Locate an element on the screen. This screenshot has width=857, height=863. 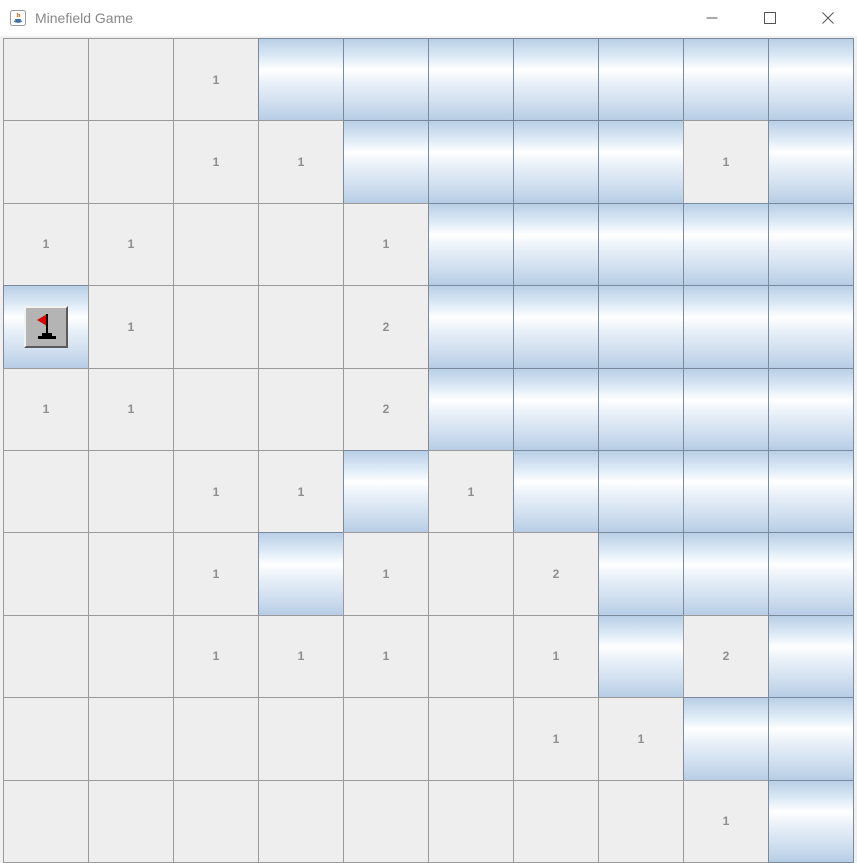
title-bar: Minefield Game is located at coordinates (428, 18).